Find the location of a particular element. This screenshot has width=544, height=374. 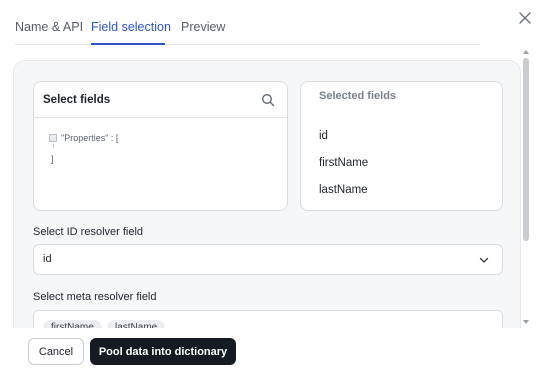

selected-field-item: lastName is located at coordinates (343, 190).